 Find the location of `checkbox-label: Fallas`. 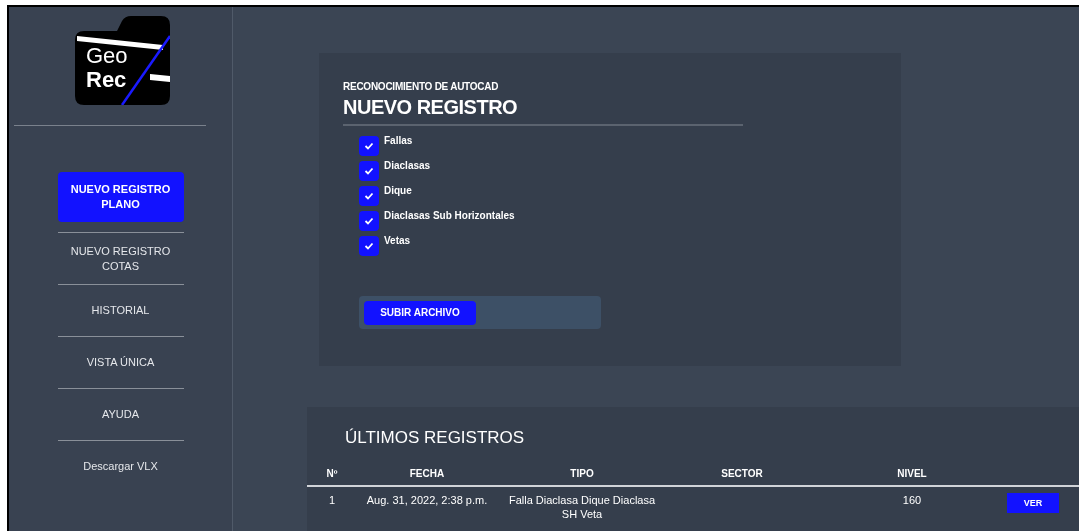

checkbox-label: Fallas is located at coordinates (398, 141).